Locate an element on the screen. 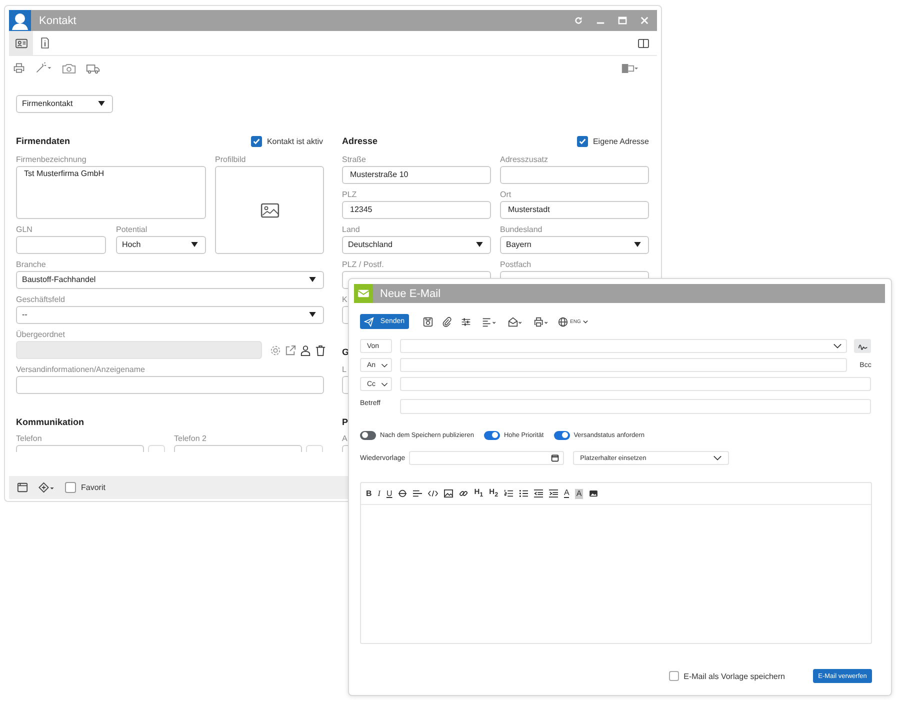 This screenshot has height=707, width=900. diamond-icon is located at coordinates (46, 487).